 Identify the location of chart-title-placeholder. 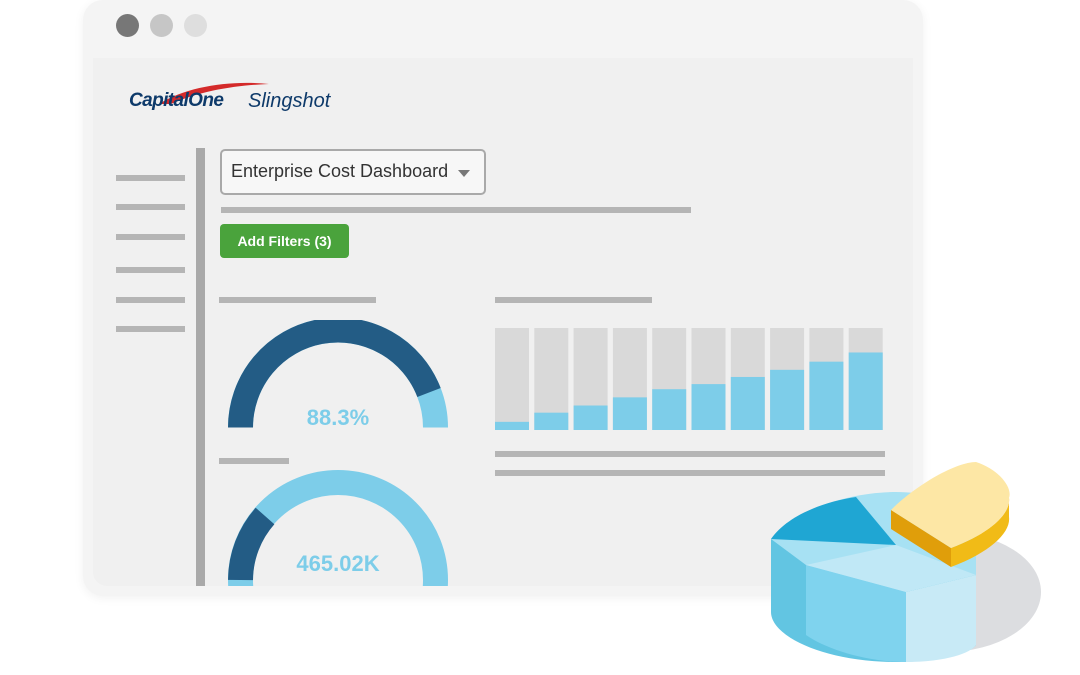
(573, 300).